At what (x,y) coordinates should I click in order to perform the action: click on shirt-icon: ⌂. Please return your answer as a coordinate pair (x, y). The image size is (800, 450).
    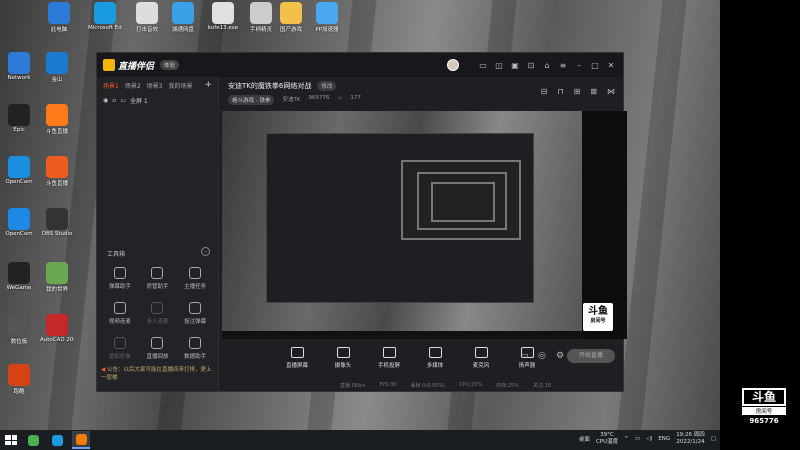
    Looking at the image, I should click on (547, 65).